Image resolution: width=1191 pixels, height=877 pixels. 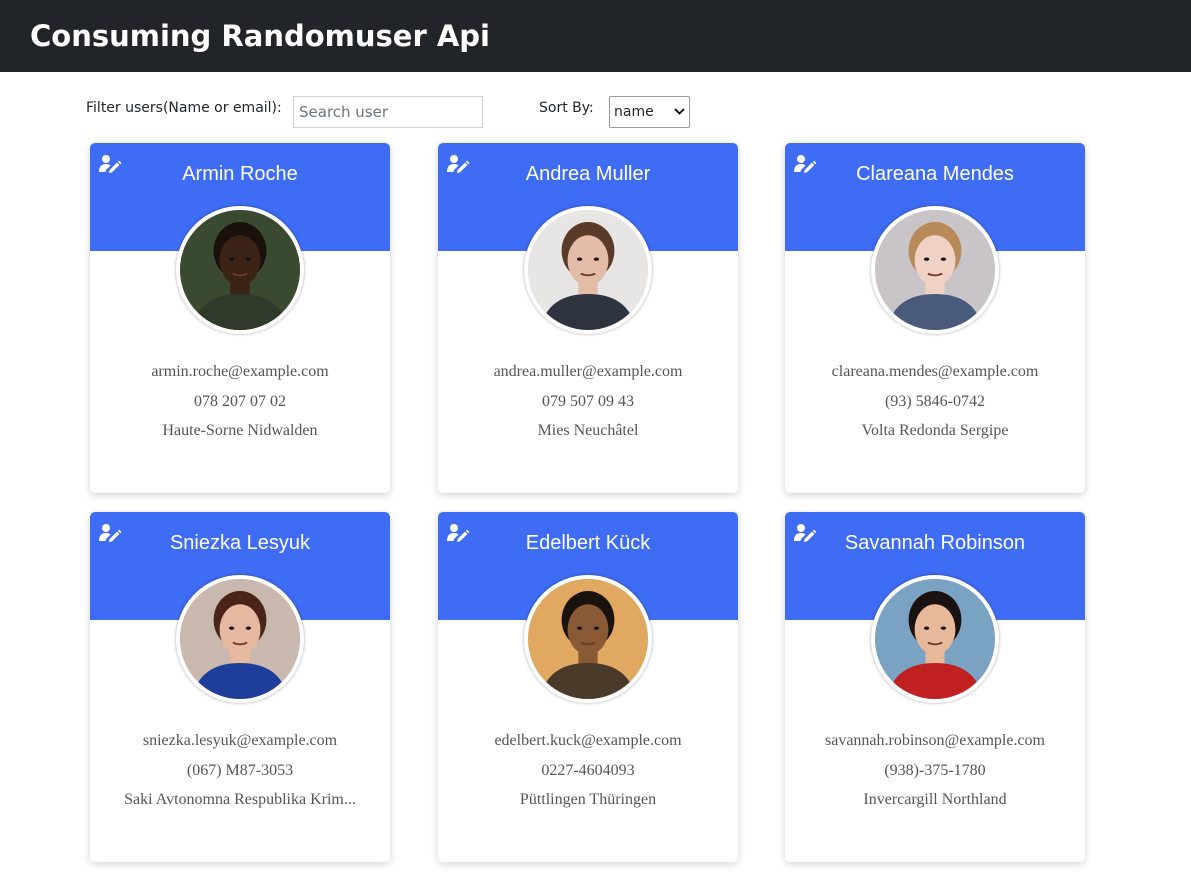 What do you see at coordinates (566, 108) in the screenshot?
I see `sort-label: Sort By:` at bounding box center [566, 108].